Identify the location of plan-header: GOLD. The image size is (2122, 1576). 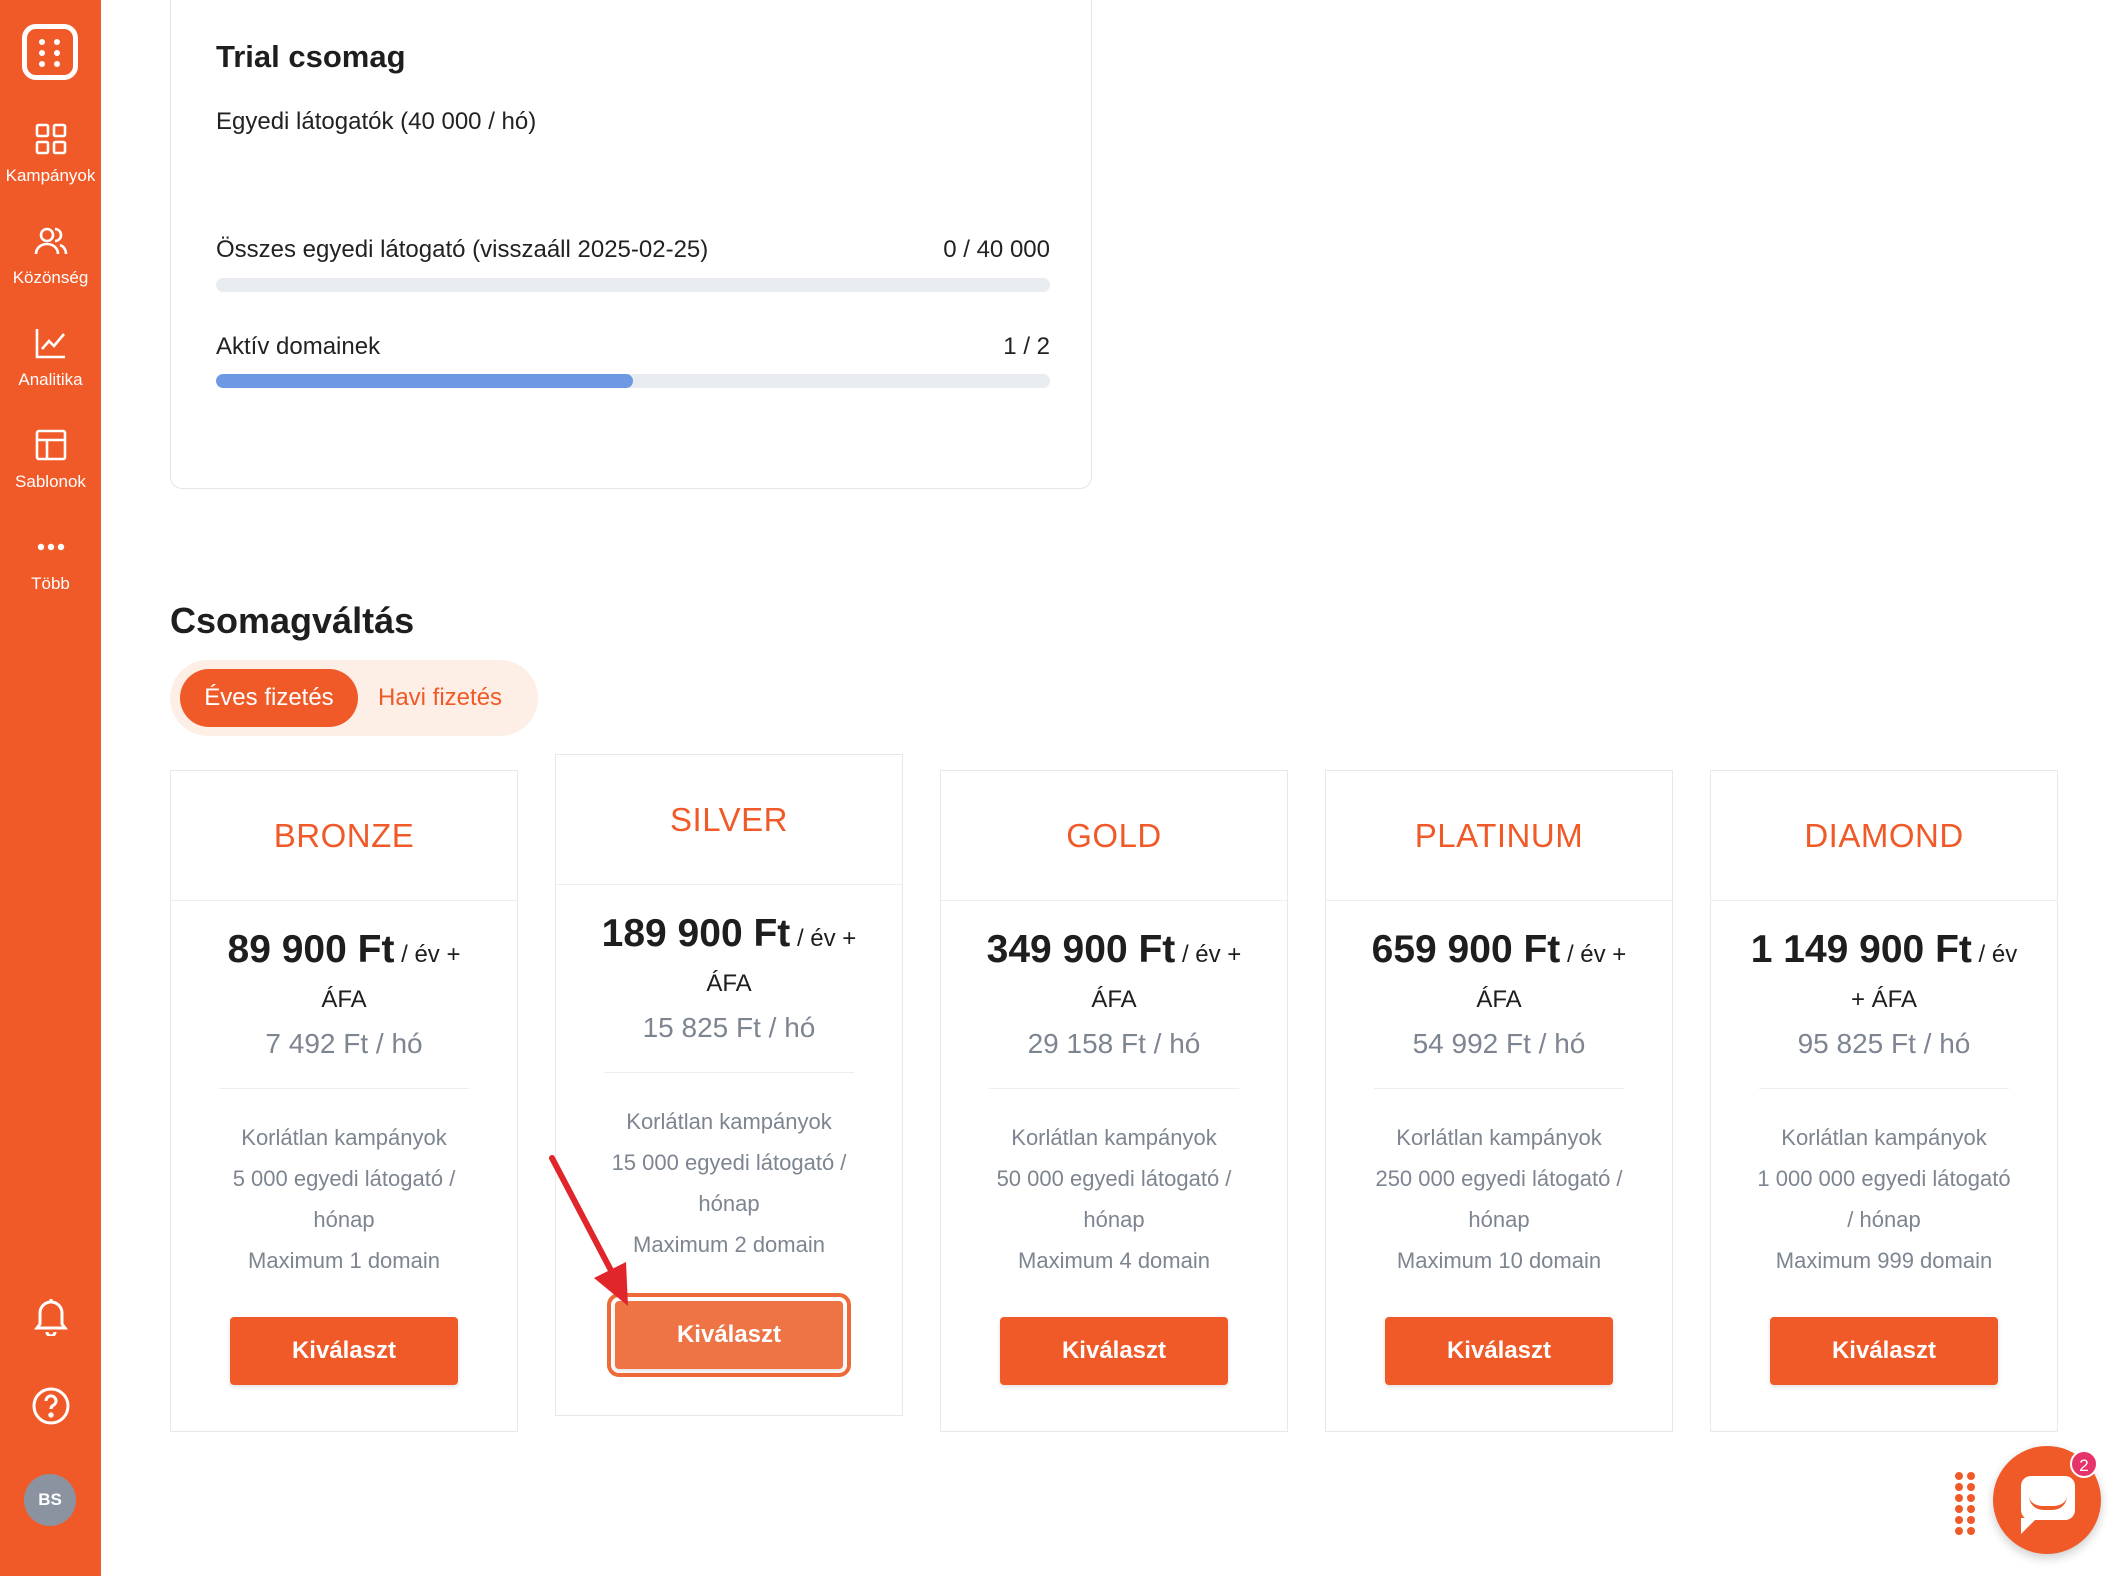
(1114, 836).